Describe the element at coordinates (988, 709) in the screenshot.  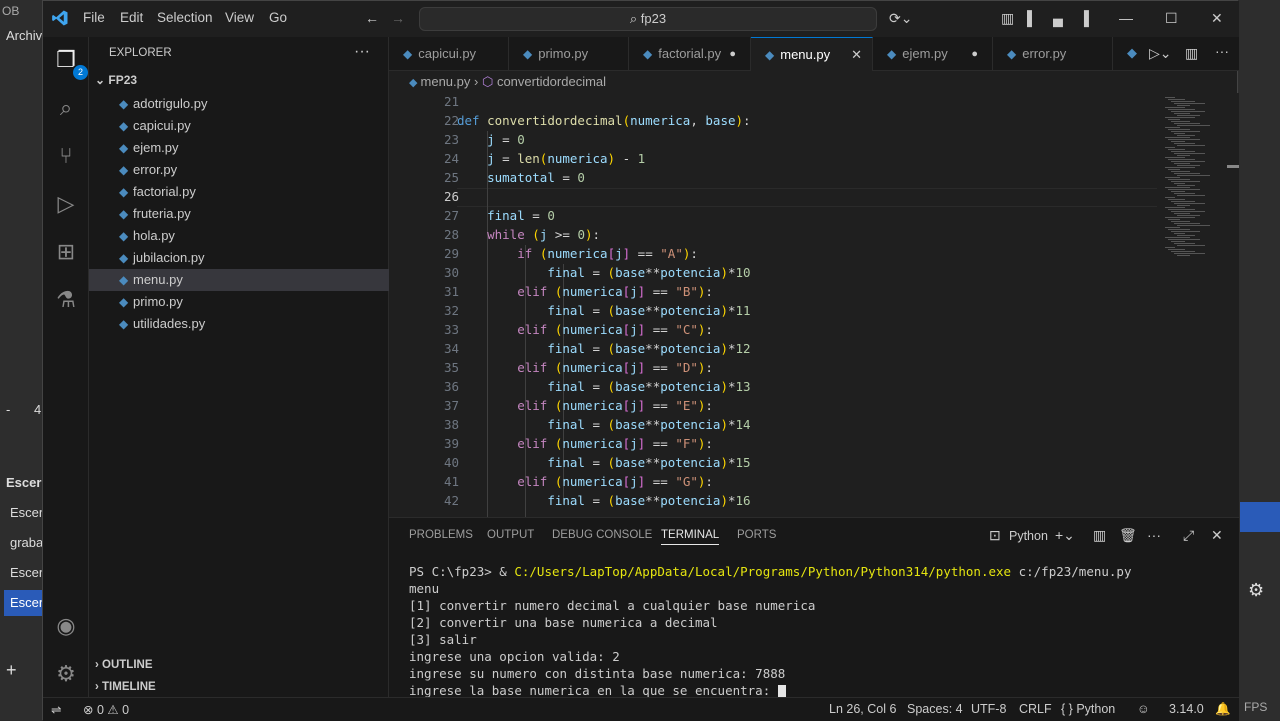
I see `encoding: UTF-8` at that location.